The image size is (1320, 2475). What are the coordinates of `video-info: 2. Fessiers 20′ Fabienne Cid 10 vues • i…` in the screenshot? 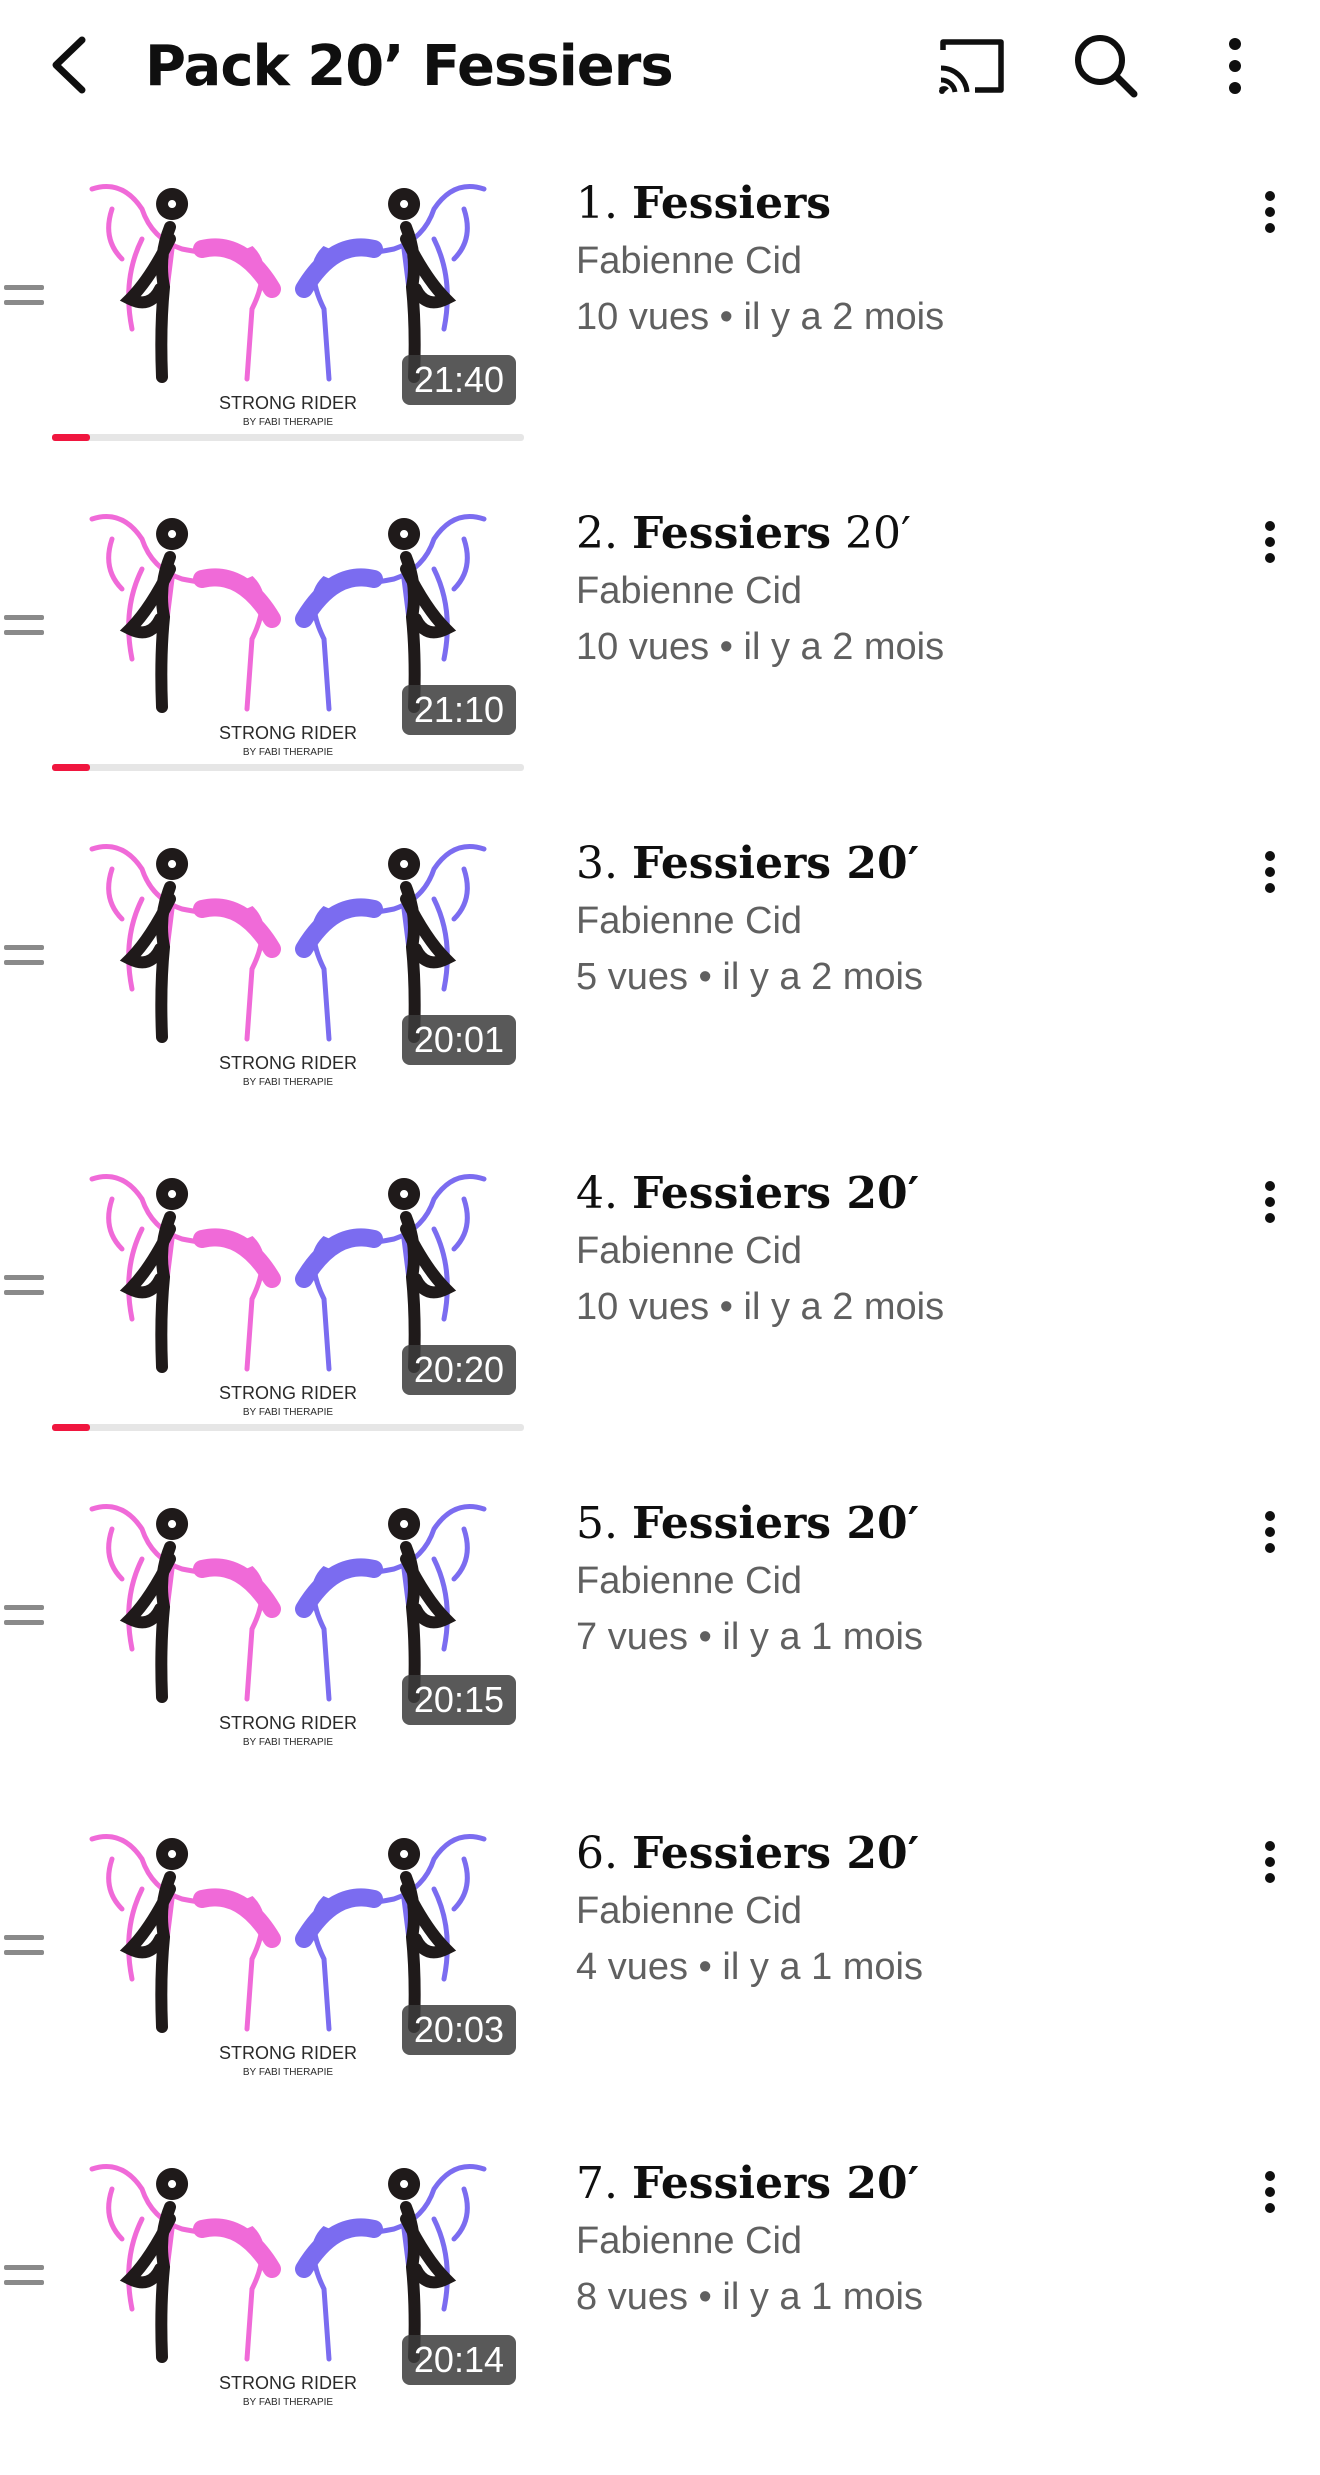 It's located at (906, 590).